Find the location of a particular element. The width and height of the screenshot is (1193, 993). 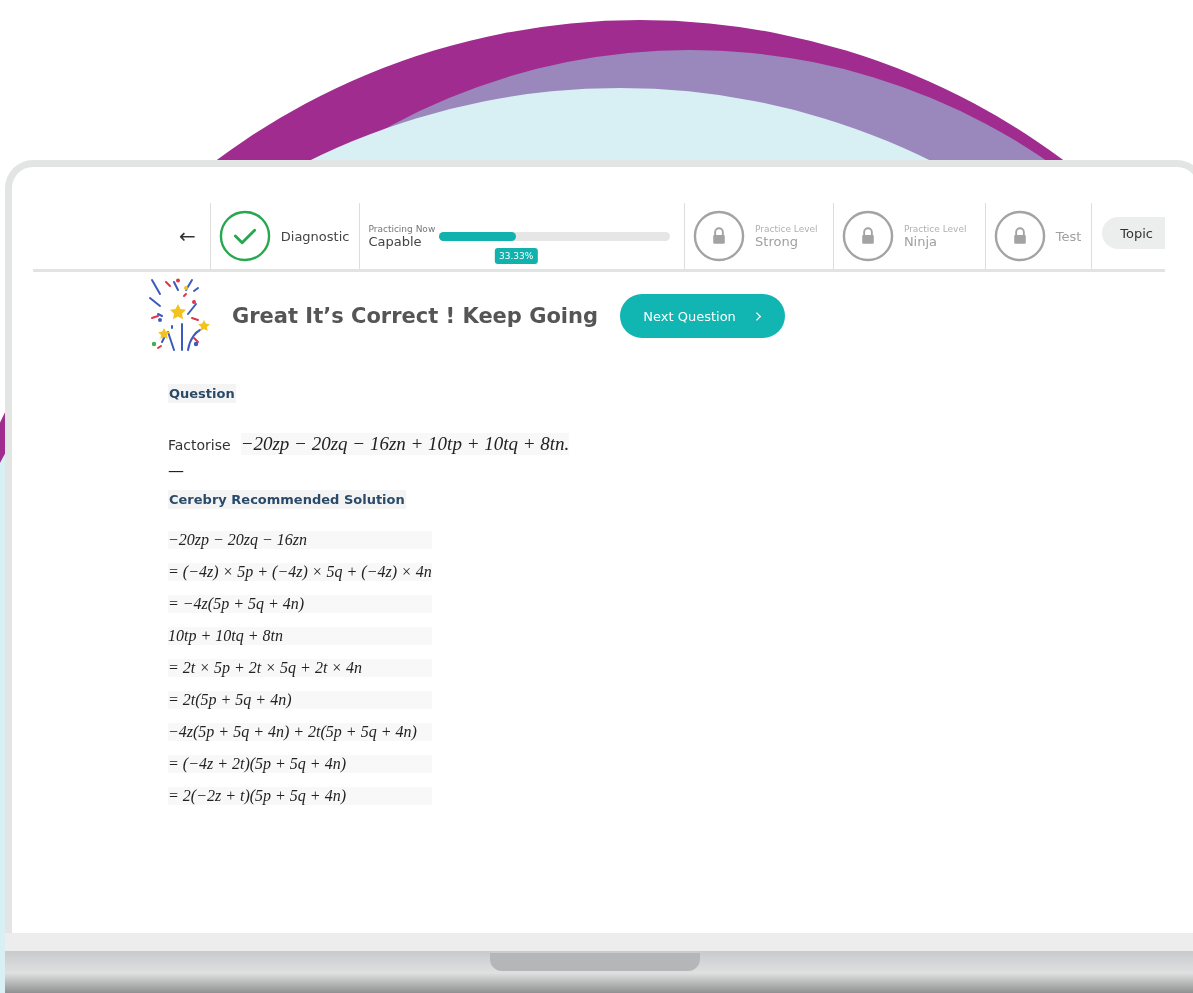

step-label: Capable is located at coordinates (395, 241).